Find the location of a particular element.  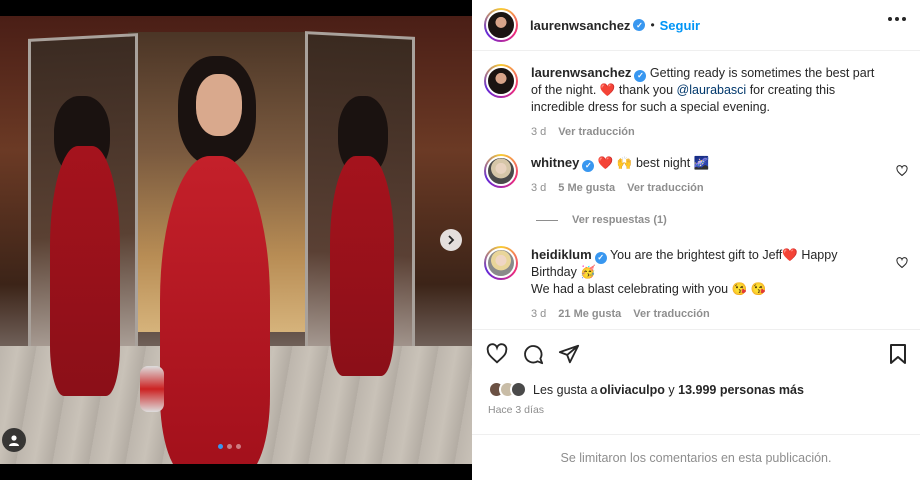

user-icon is located at coordinates (14, 440).